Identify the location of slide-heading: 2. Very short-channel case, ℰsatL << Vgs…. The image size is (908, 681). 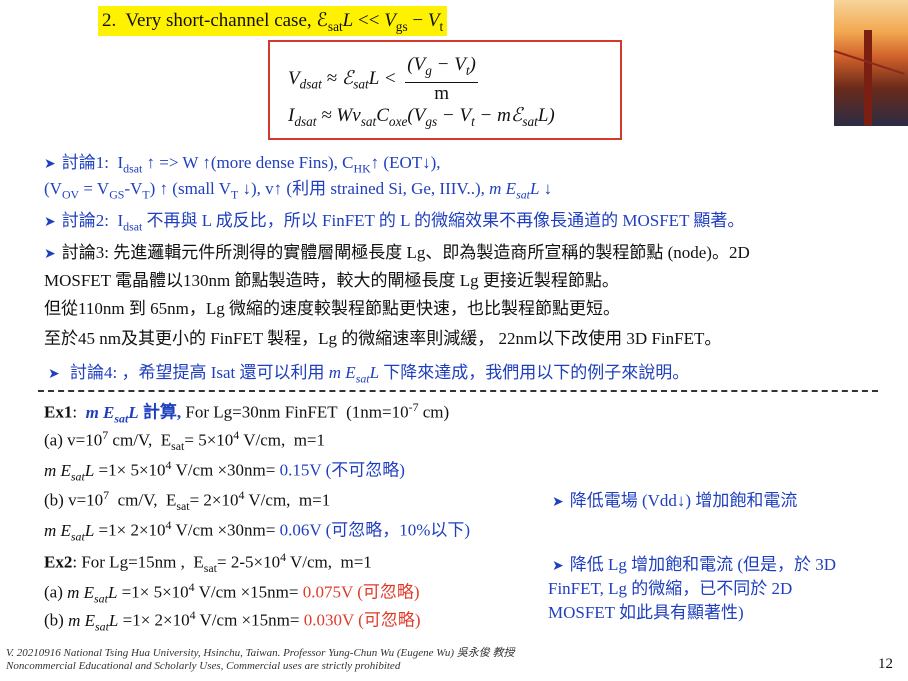
(273, 21).